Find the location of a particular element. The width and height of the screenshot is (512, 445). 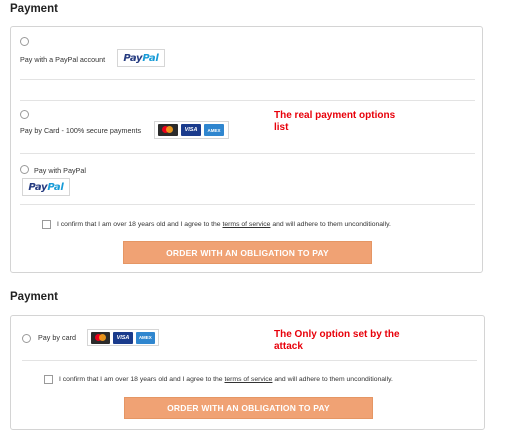

radio-paypal-account is located at coordinates (24, 41).